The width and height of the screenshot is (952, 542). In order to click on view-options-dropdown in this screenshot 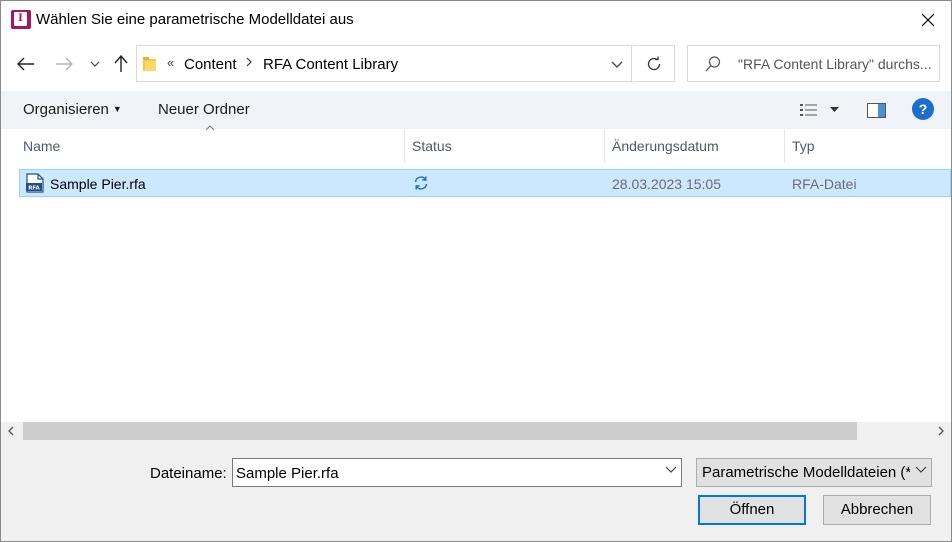, I will do `click(834, 110)`.